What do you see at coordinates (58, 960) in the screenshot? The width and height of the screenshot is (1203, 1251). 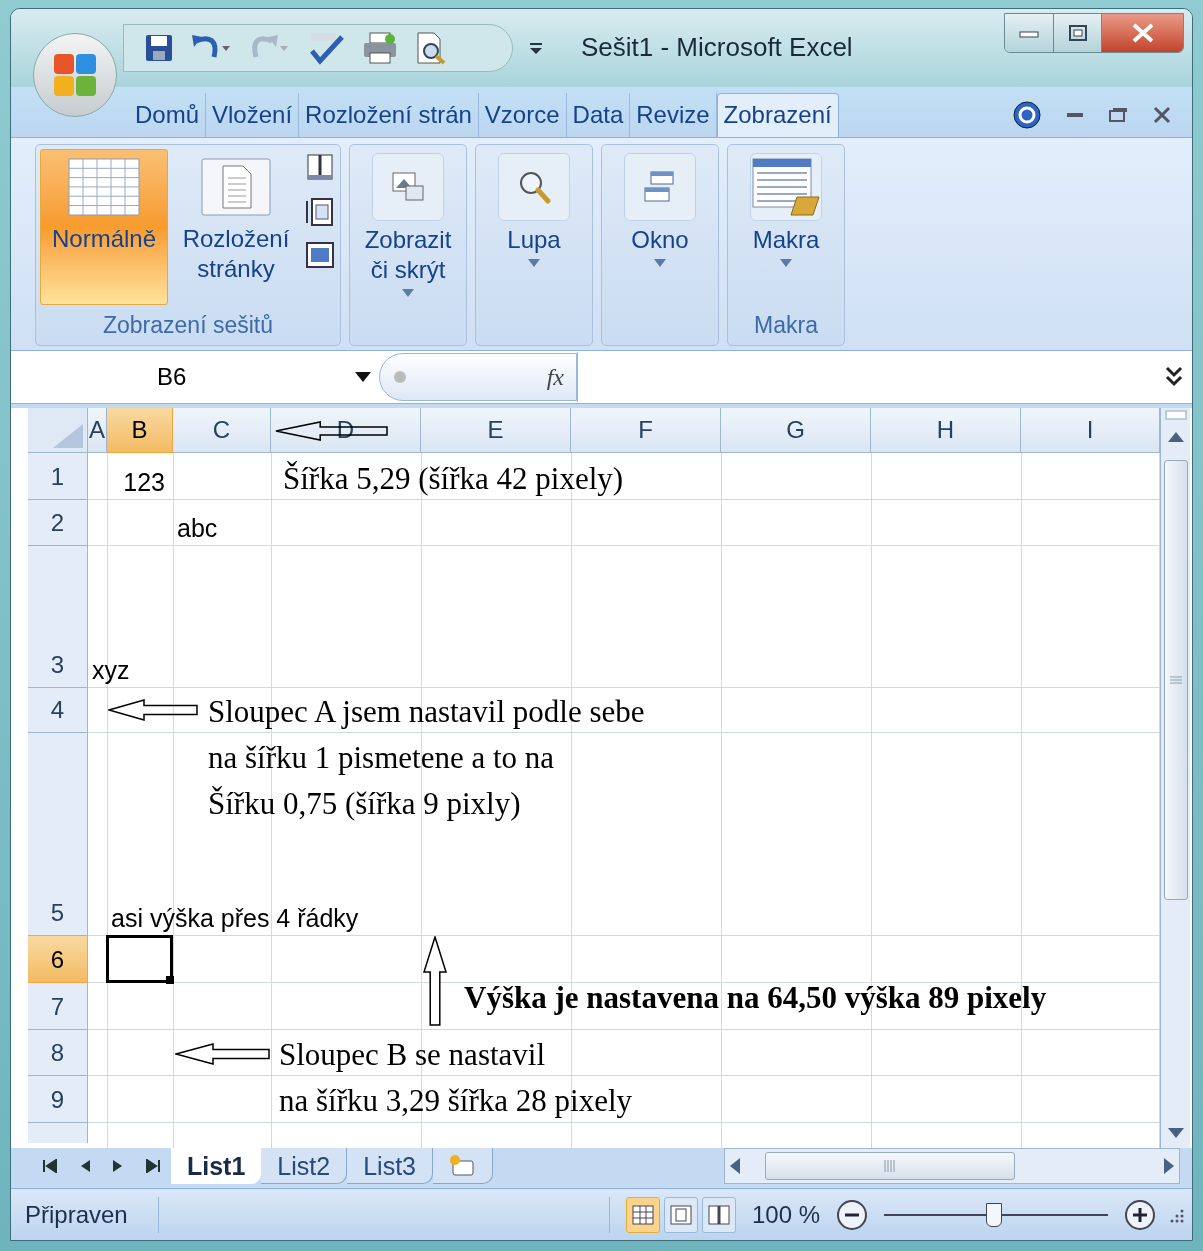 I see `row-header: 6` at bounding box center [58, 960].